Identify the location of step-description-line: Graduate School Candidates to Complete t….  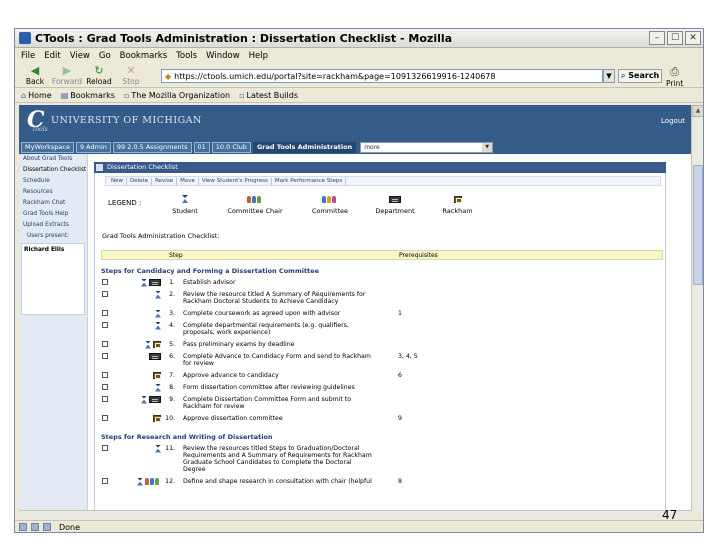
(267, 462).